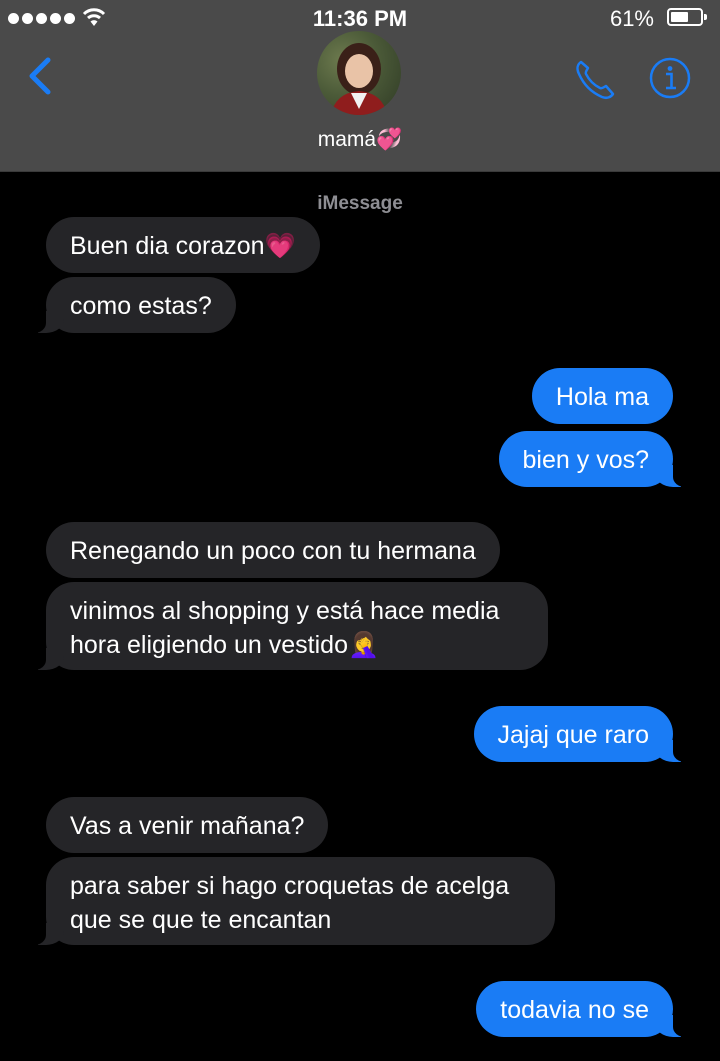 This screenshot has width=720, height=1061. What do you see at coordinates (359, 79) in the screenshot?
I see `avatar-portrait` at bounding box center [359, 79].